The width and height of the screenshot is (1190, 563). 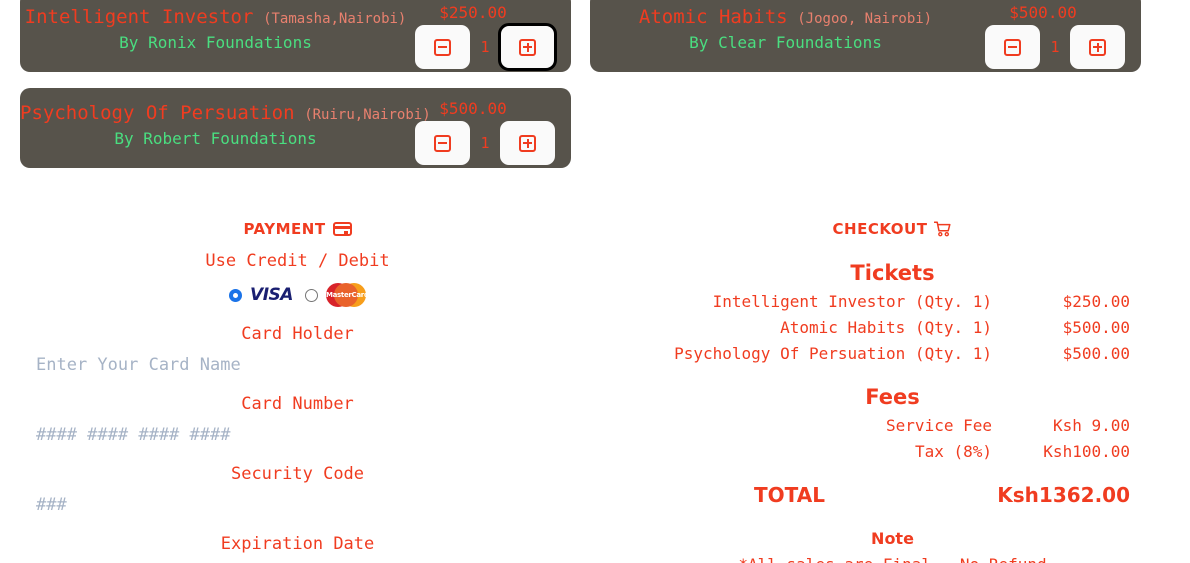 What do you see at coordinates (473, 12) in the screenshot?
I see `ticket-price: $250.00` at bounding box center [473, 12].